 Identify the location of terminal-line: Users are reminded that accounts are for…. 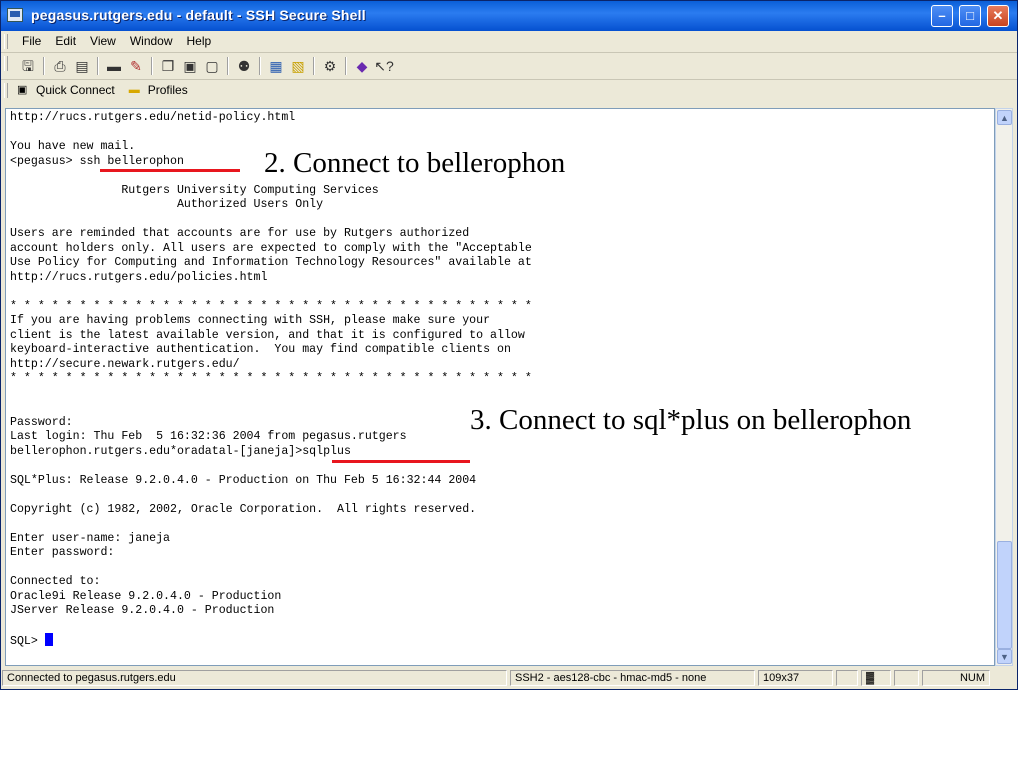
(240, 233).